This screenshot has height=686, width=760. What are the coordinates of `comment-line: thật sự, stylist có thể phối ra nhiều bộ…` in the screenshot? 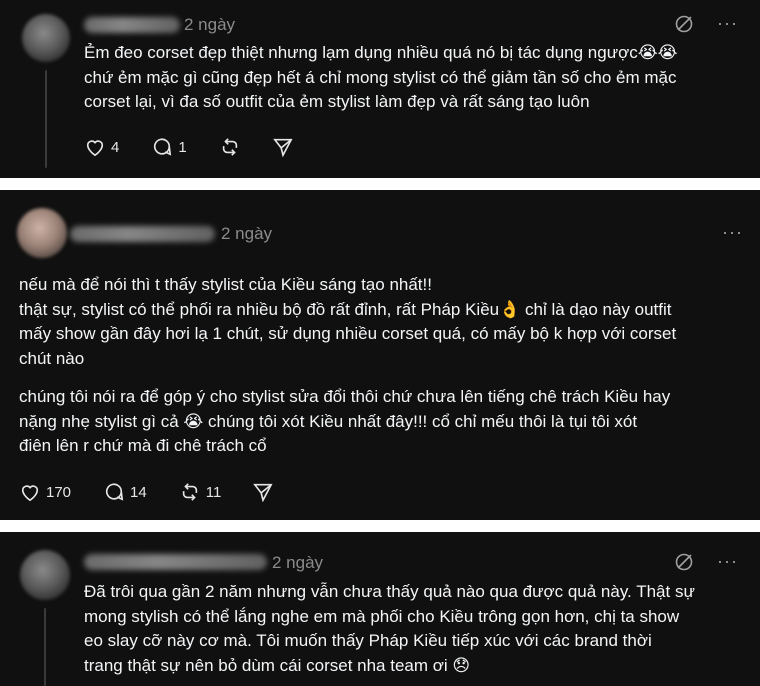 It's located at (345, 309).